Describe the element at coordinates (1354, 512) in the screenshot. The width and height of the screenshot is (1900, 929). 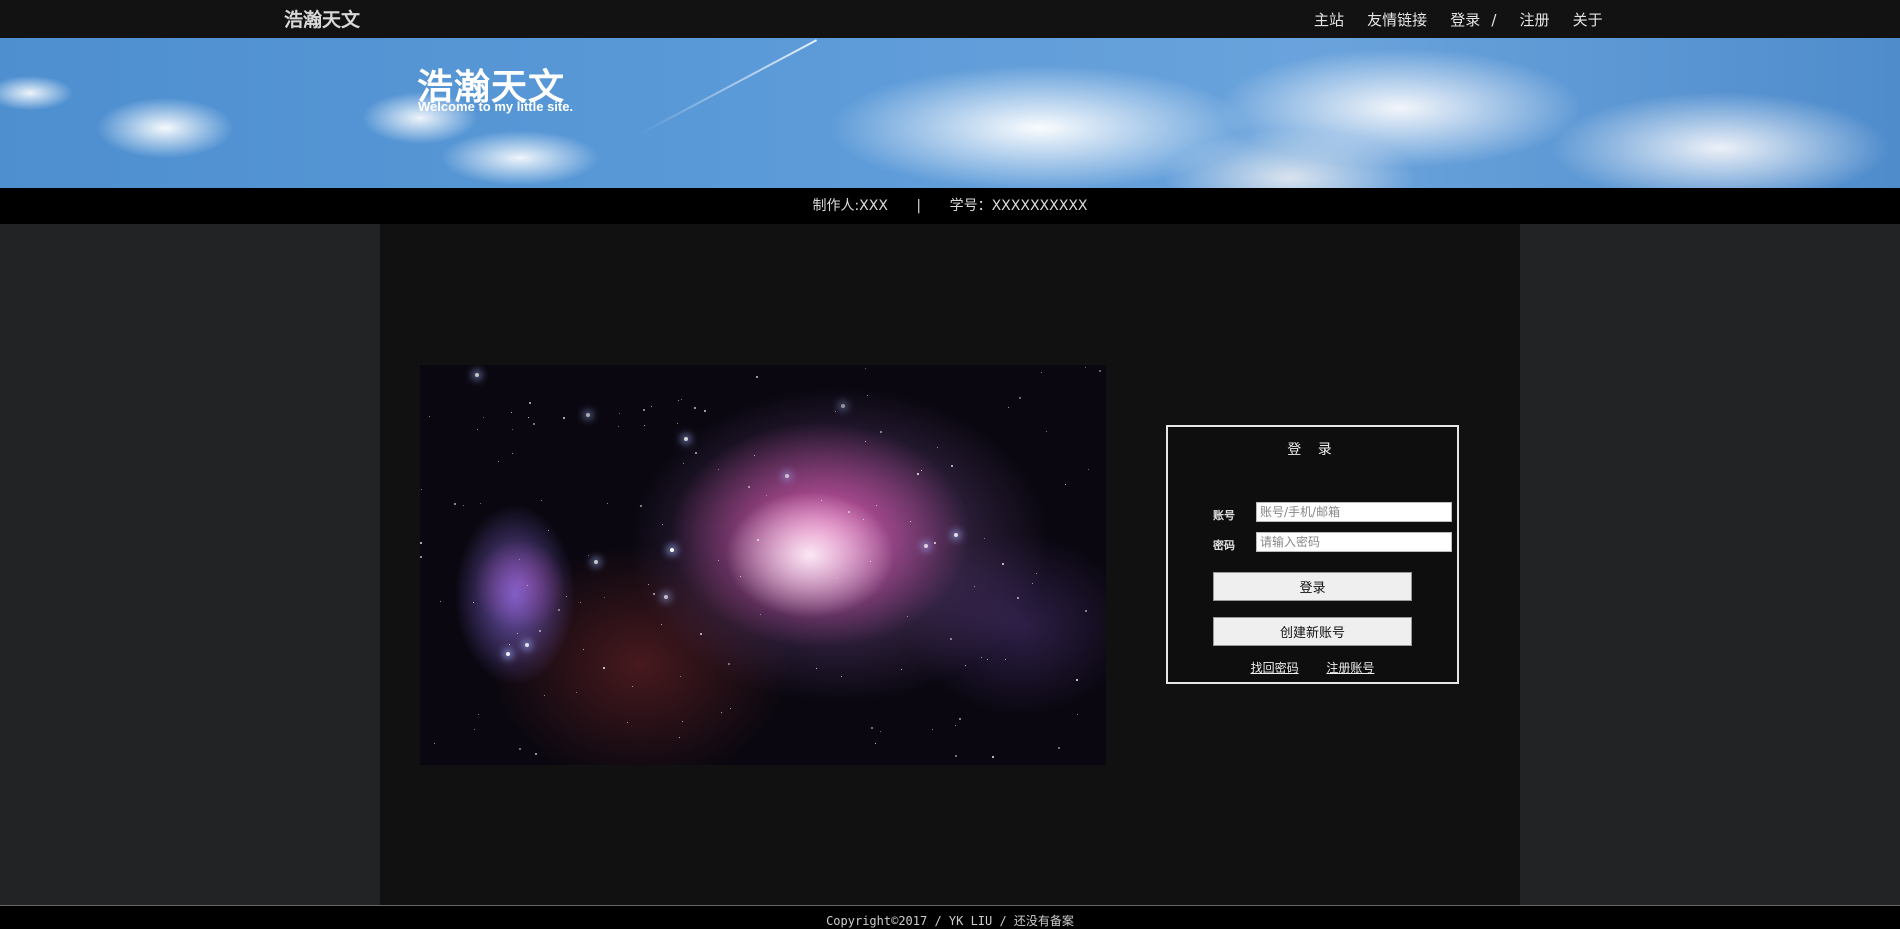
I see `account-input` at that location.